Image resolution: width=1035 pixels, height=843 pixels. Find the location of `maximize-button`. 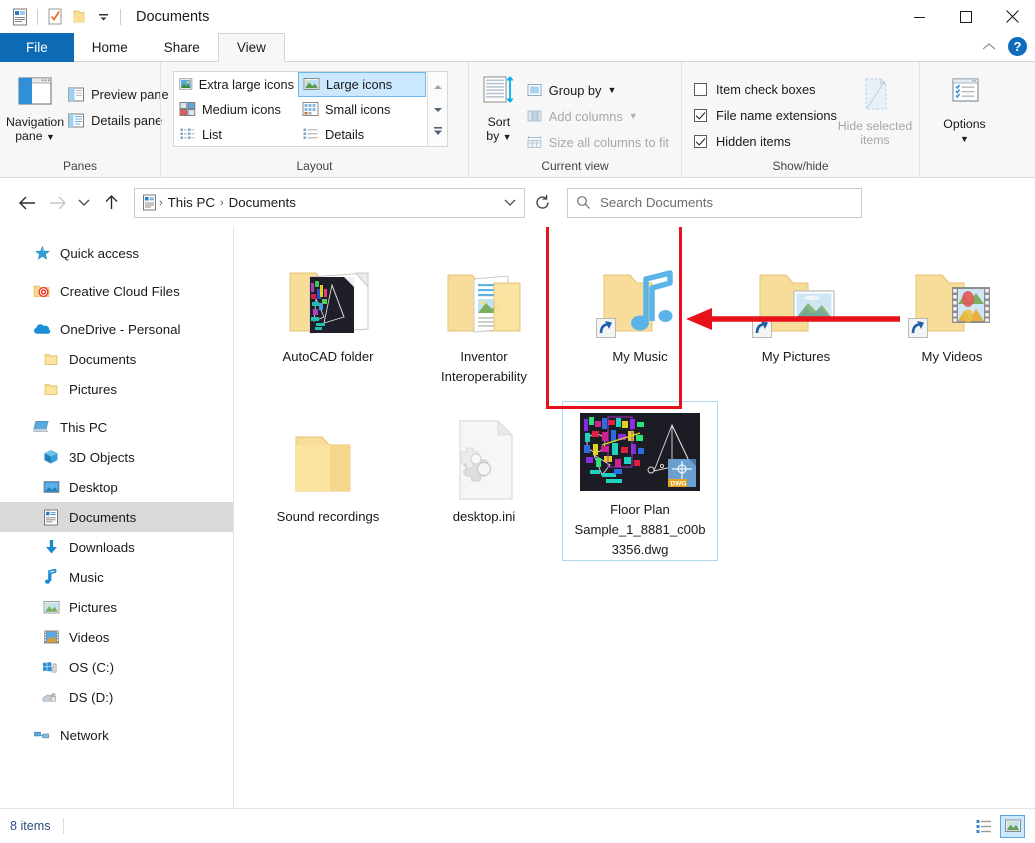

maximize-button is located at coordinates (966, 16).